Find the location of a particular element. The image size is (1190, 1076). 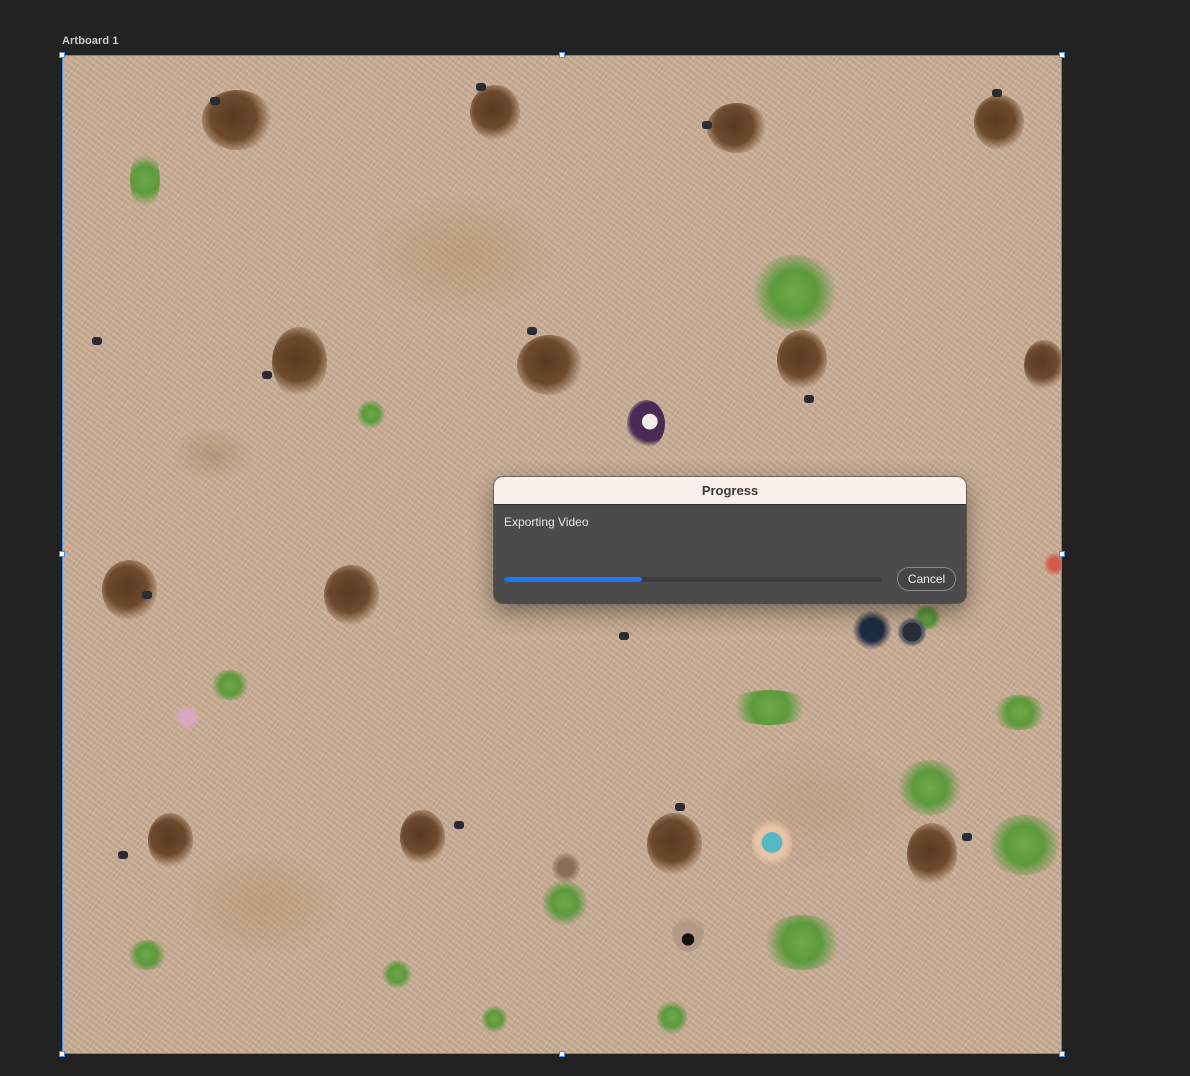

progress-dialog: Progress Exporting Video Cancel is located at coordinates (730, 540).